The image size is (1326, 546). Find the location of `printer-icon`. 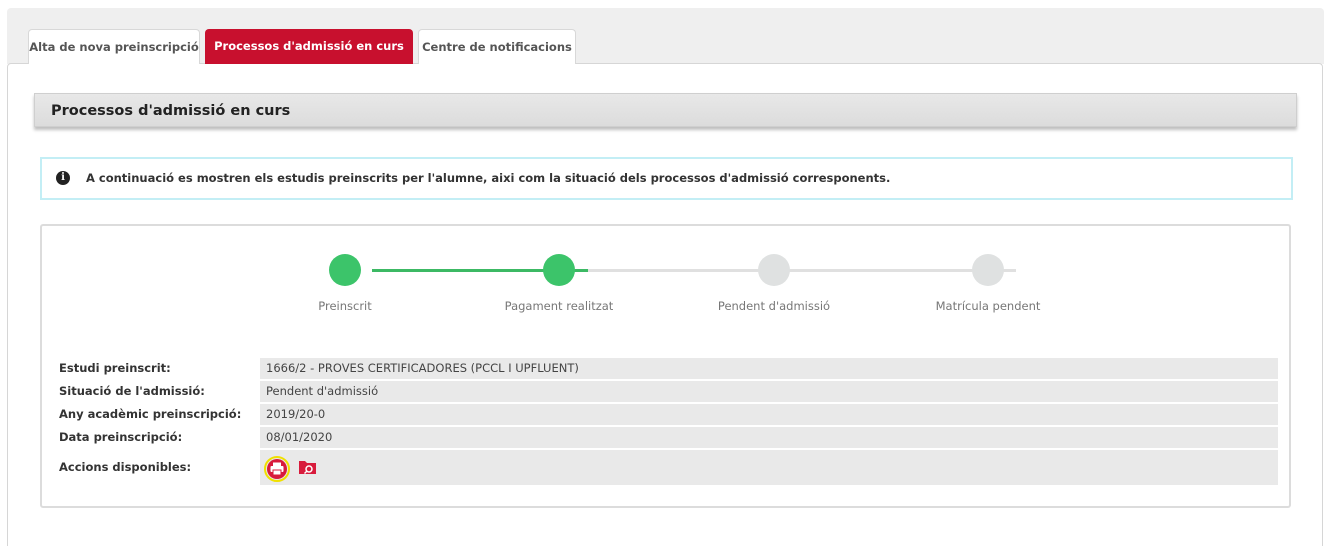

printer-icon is located at coordinates (277, 469).